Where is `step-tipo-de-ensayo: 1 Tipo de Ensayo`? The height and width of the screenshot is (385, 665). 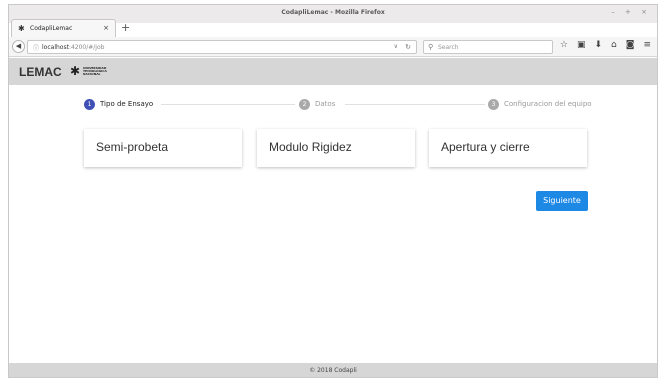
step-tipo-de-ensayo: 1 Tipo de Ensayo is located at coordinates (118, 104).